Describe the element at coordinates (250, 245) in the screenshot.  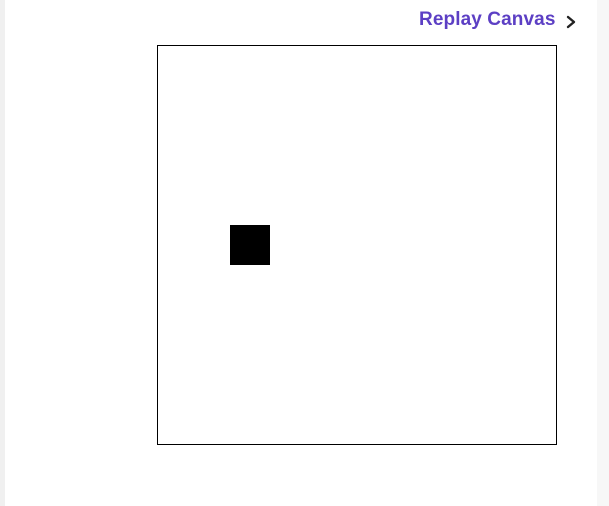
I see `canvas-square` at that location.